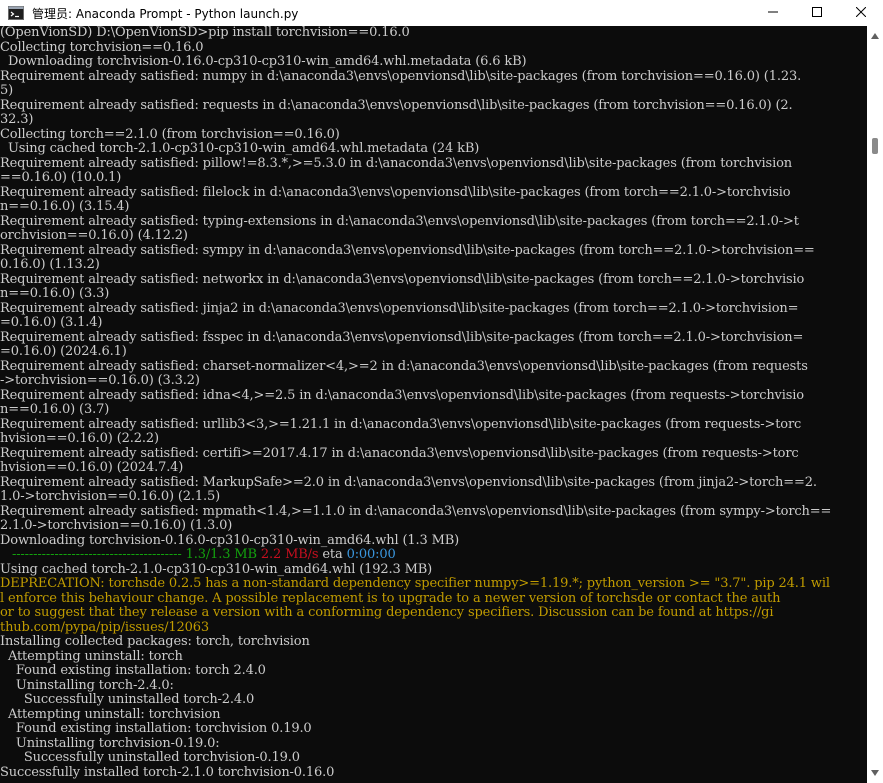 This screenshot has width=883, height=783. What do you see at coordinates (221, 555) in the screenshot?
I see `progress-done: 1.3/1.3 MB` at bounding box center [221, 555].